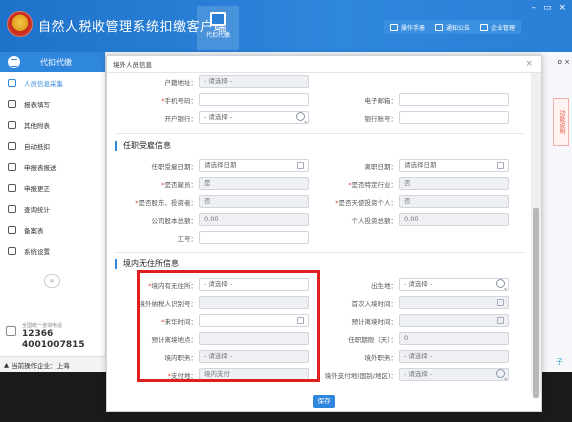  I want to click on maximize-button: ▭, so click(547, 8).